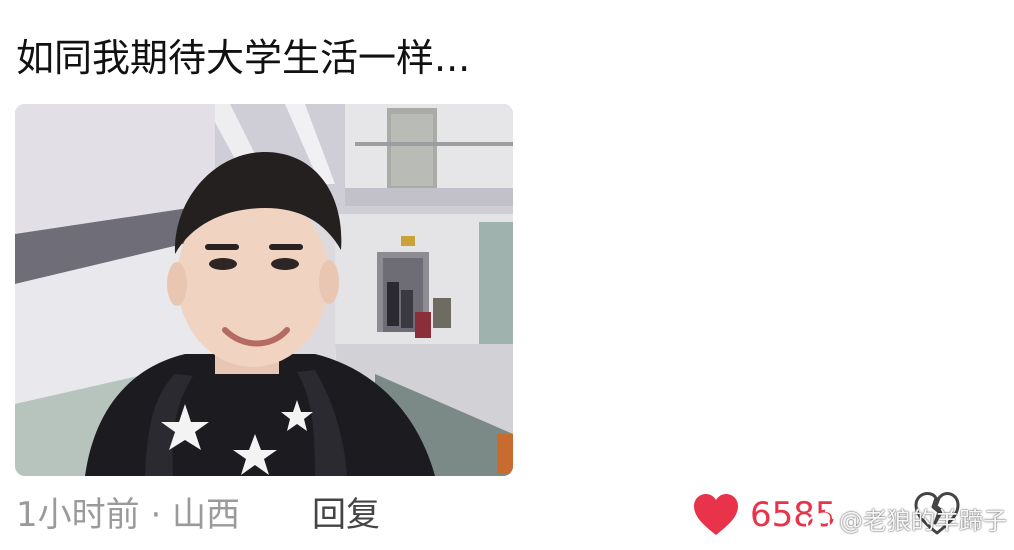  What do you see at coordinates (820, 521) in the screenshot?
I see `weibo-logo-icon` at bounding box center [820, 521].